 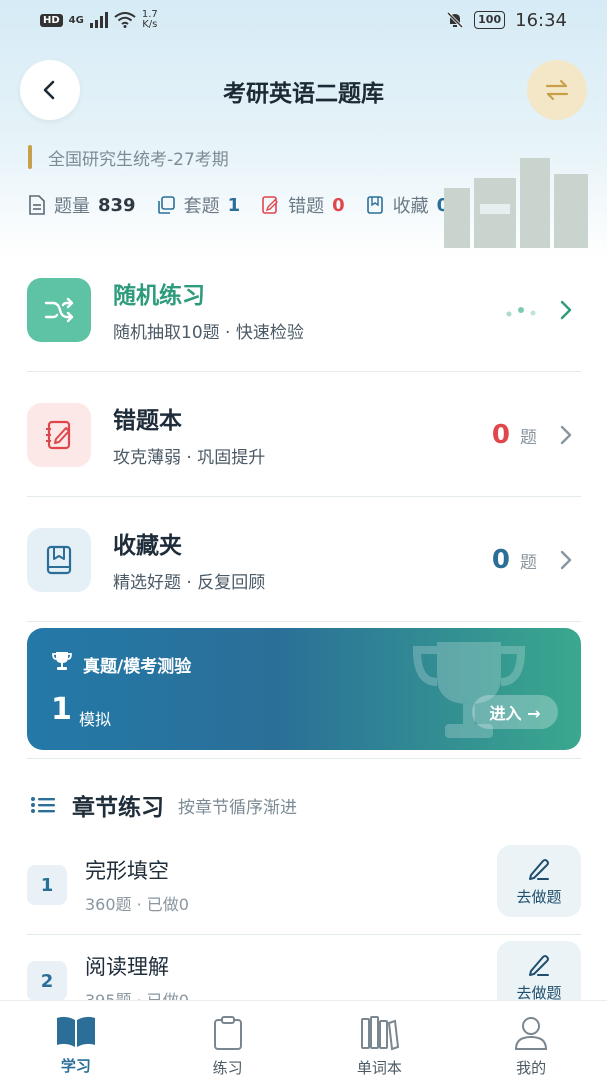 What do you see at coordinates (147, 421) in the screenshot?
I see `error-book-title: 错题本` at bounding box center [147, 421].